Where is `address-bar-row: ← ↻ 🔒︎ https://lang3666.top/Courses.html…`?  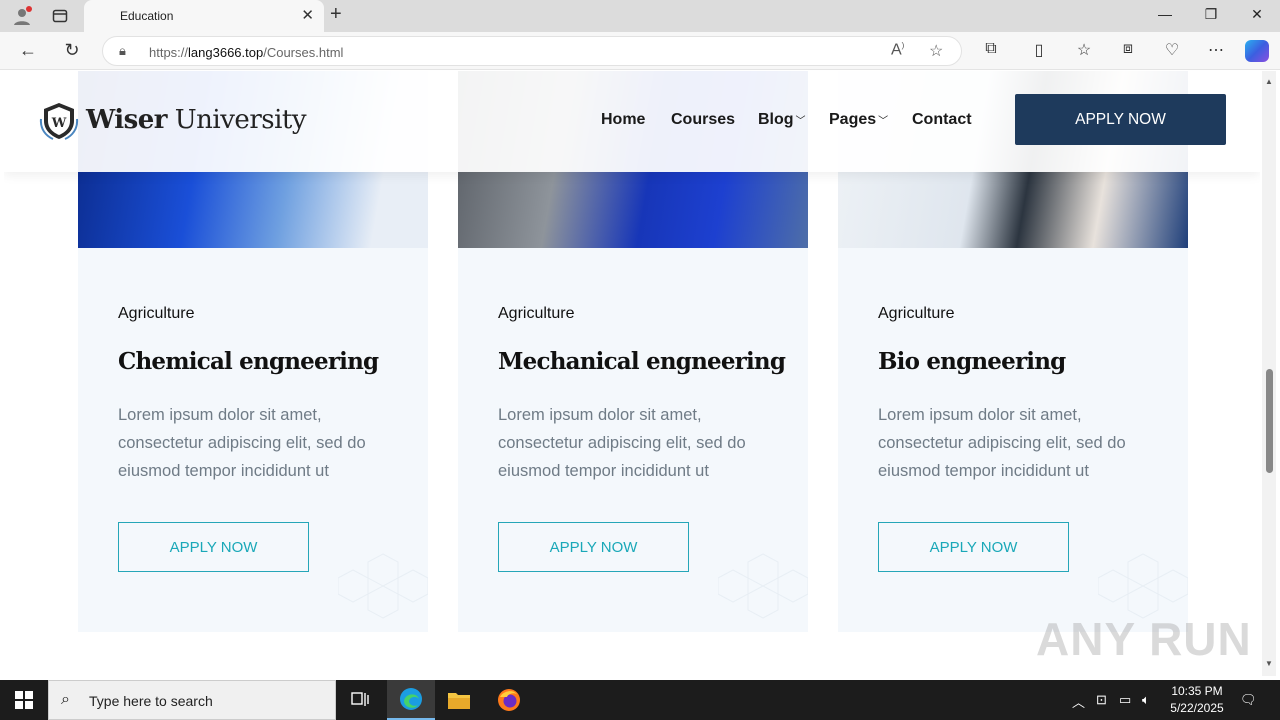
address-bar-row: ← ↻ 🔒︎ https://lang3666.top/Courses.html… is located at coordinates (640, 51).